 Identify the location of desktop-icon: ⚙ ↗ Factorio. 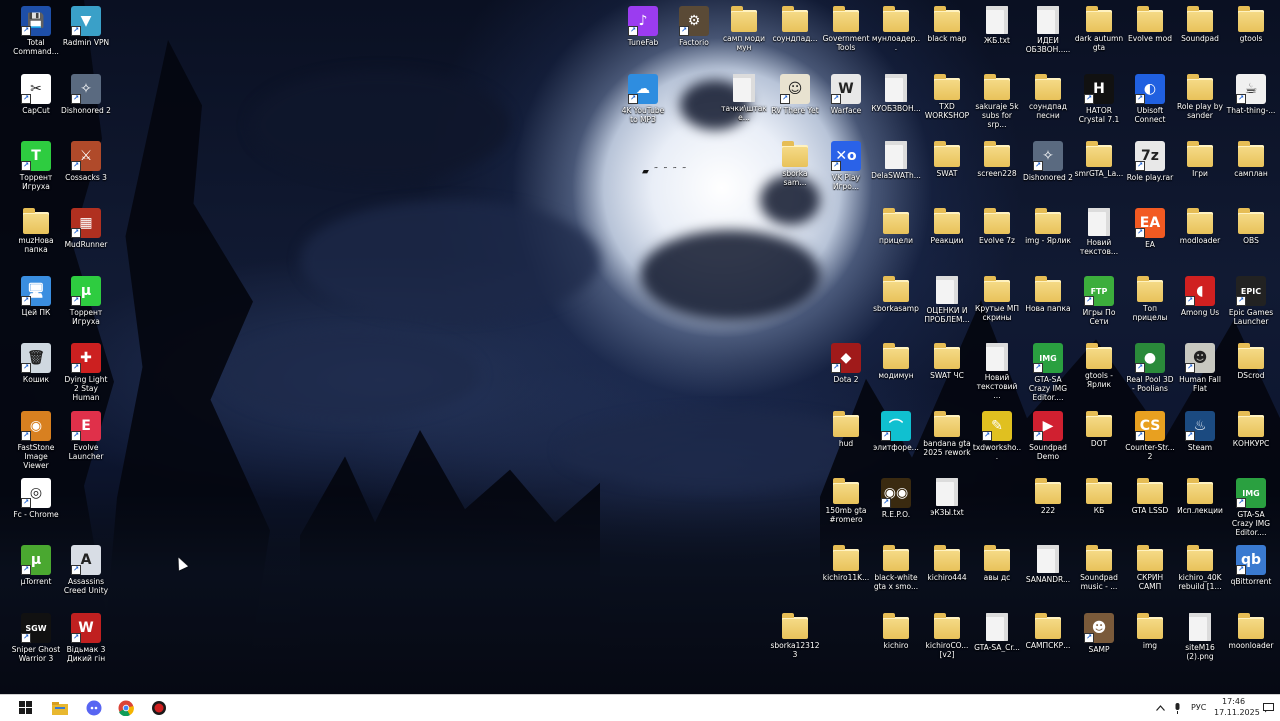
(694, 36).